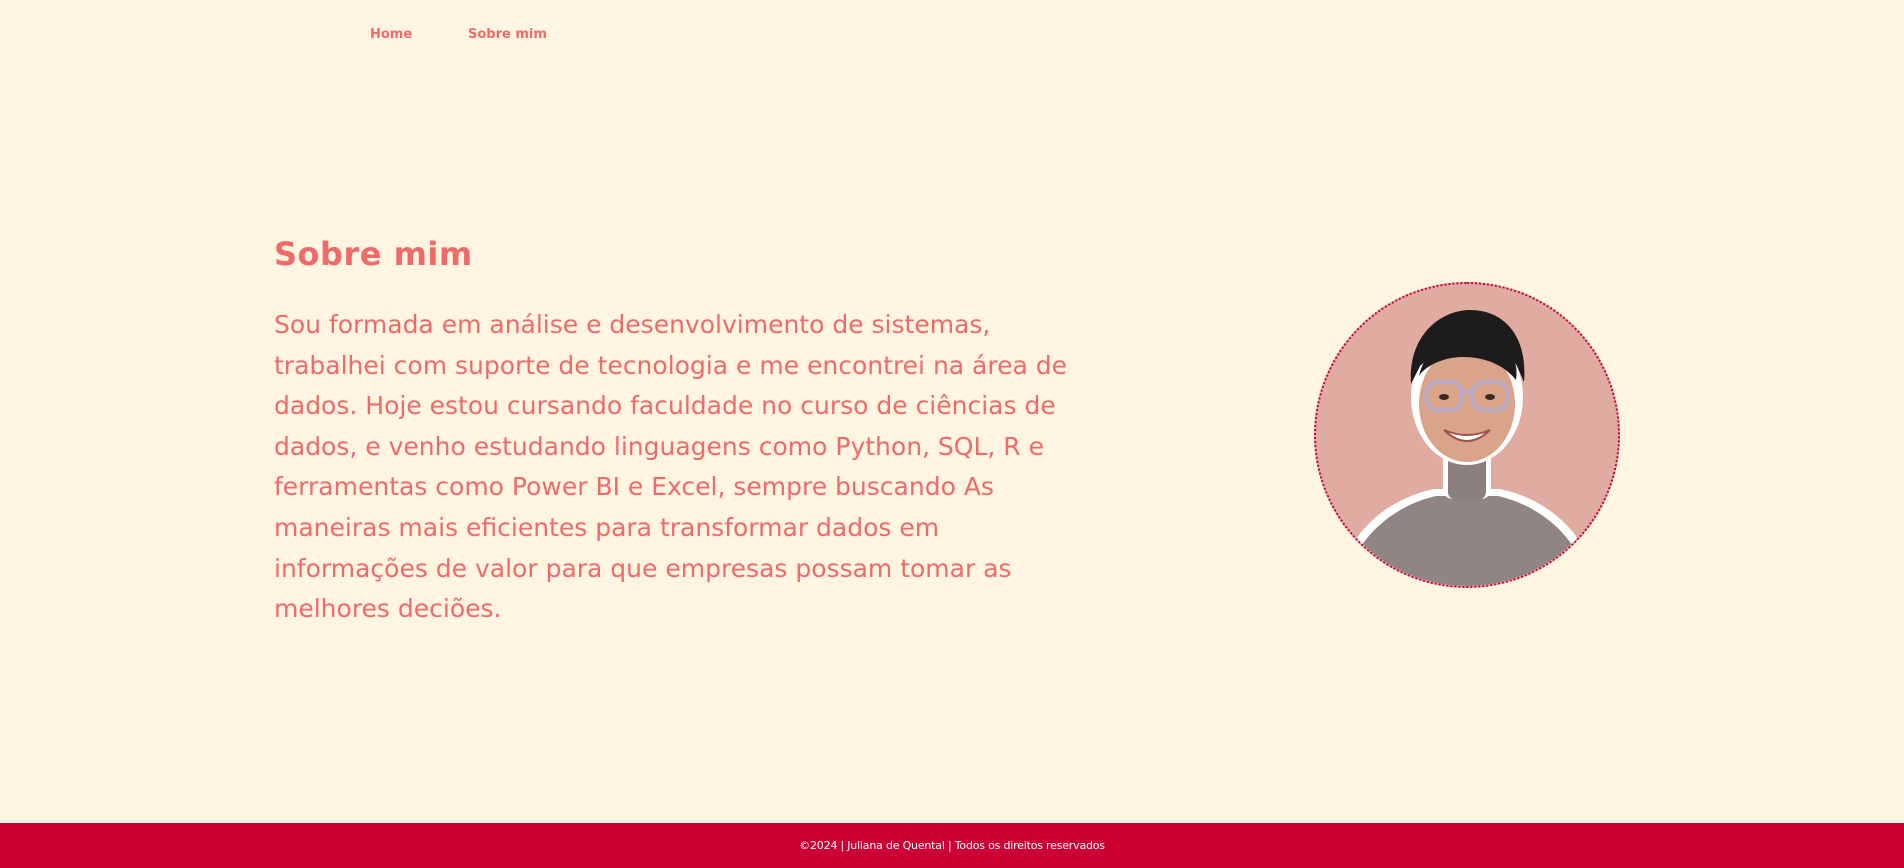 The height and width of the screenshot is (868, 1904). I want to click on nav-link-home: Home, so click(391, 35).